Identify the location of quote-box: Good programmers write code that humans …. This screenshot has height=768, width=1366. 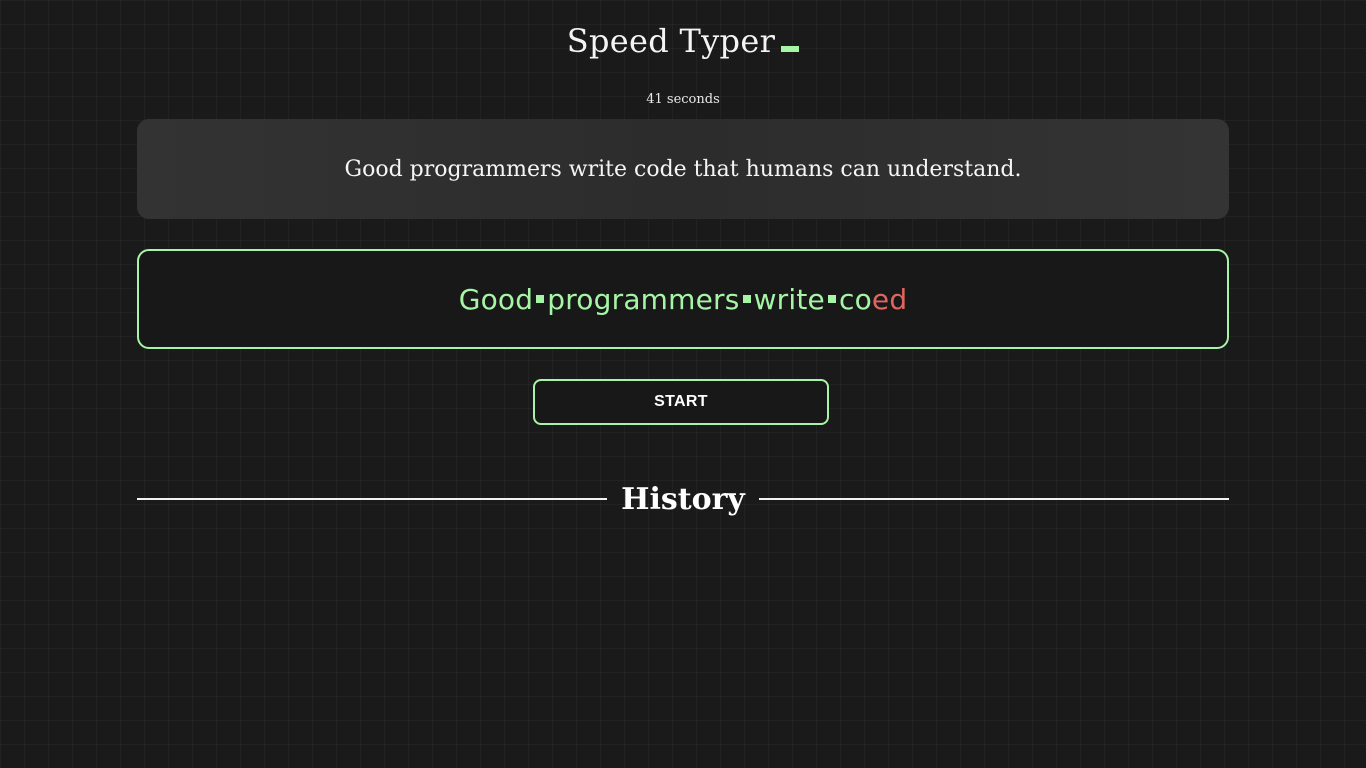
(683, 169).